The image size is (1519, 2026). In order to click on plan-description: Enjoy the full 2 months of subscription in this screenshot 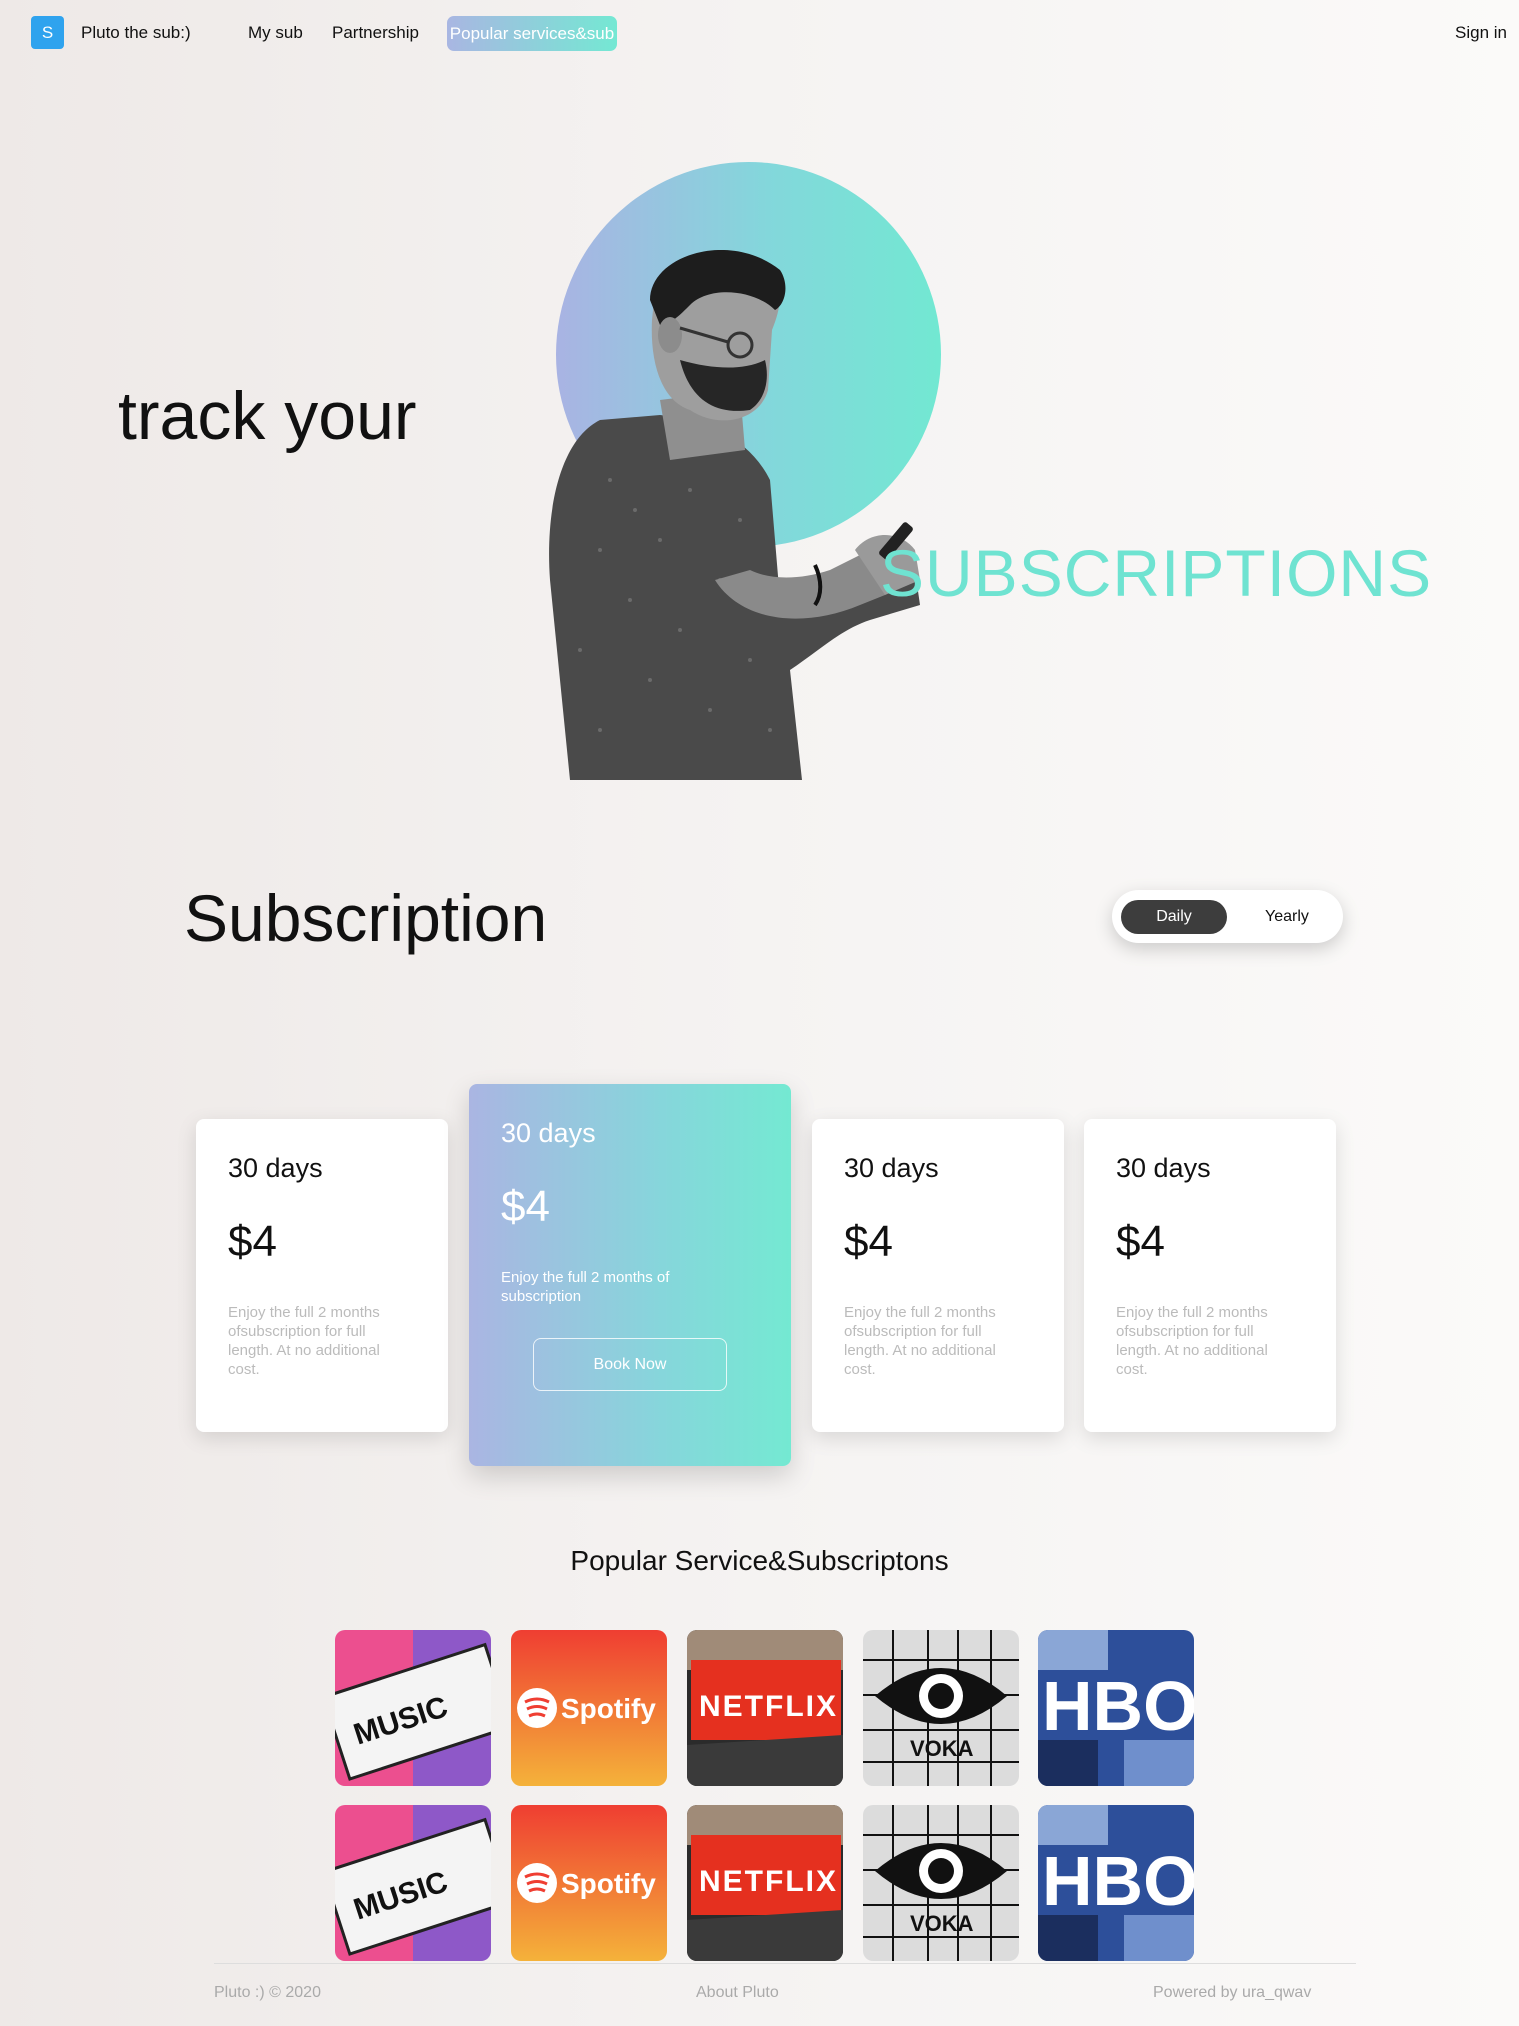, I will do `click(585, 1287)`.